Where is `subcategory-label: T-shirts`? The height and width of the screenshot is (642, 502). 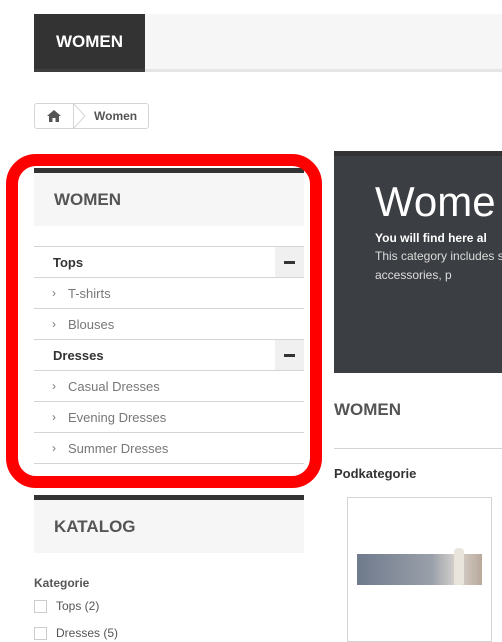
subcategory-label: T-shirts is located at coordinates (89, 293).